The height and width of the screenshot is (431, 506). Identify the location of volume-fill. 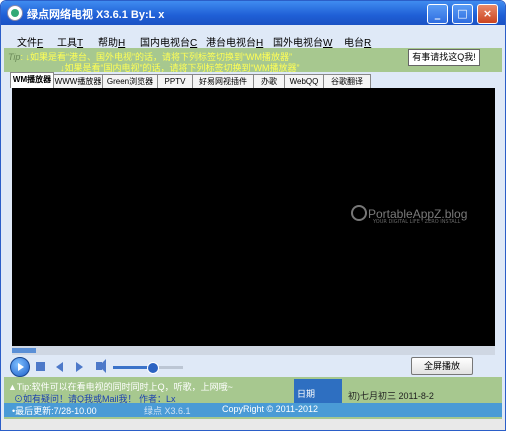
(132, 367).